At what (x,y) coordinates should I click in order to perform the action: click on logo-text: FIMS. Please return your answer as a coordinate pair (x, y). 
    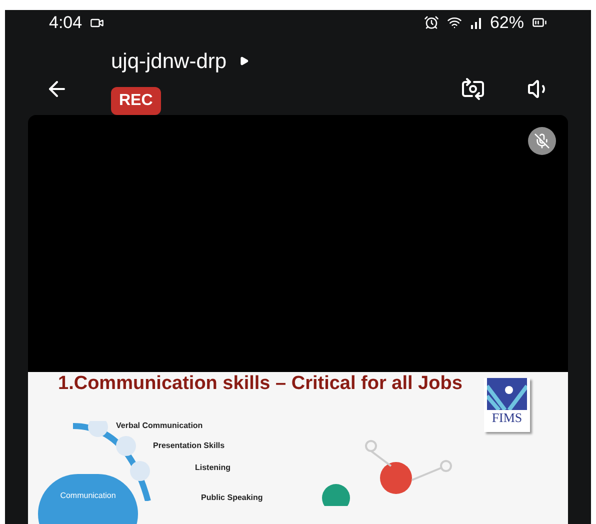
    Looking at the image, I should click on (507, 418).